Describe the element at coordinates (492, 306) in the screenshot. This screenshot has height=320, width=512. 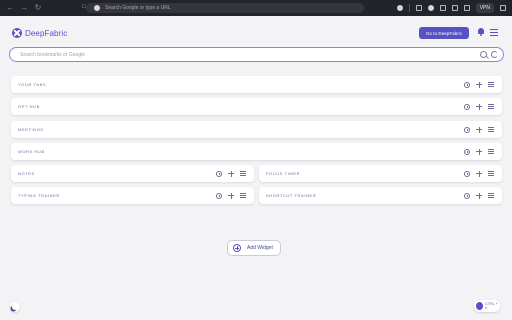
I see `shortcut-label: CTRL + K` at that location.